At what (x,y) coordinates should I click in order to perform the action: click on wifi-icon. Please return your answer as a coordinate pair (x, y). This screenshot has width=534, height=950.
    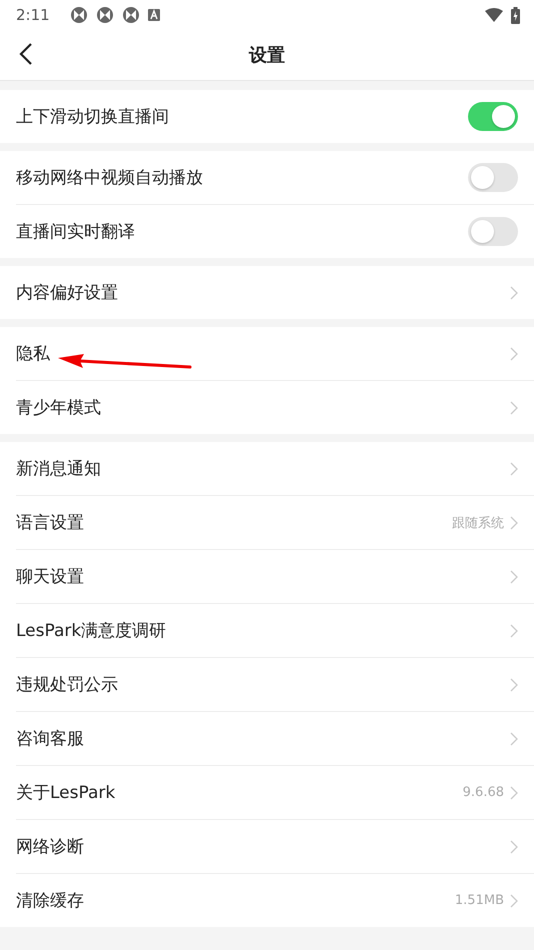
    Looking at the image, I should click on (494, 15).